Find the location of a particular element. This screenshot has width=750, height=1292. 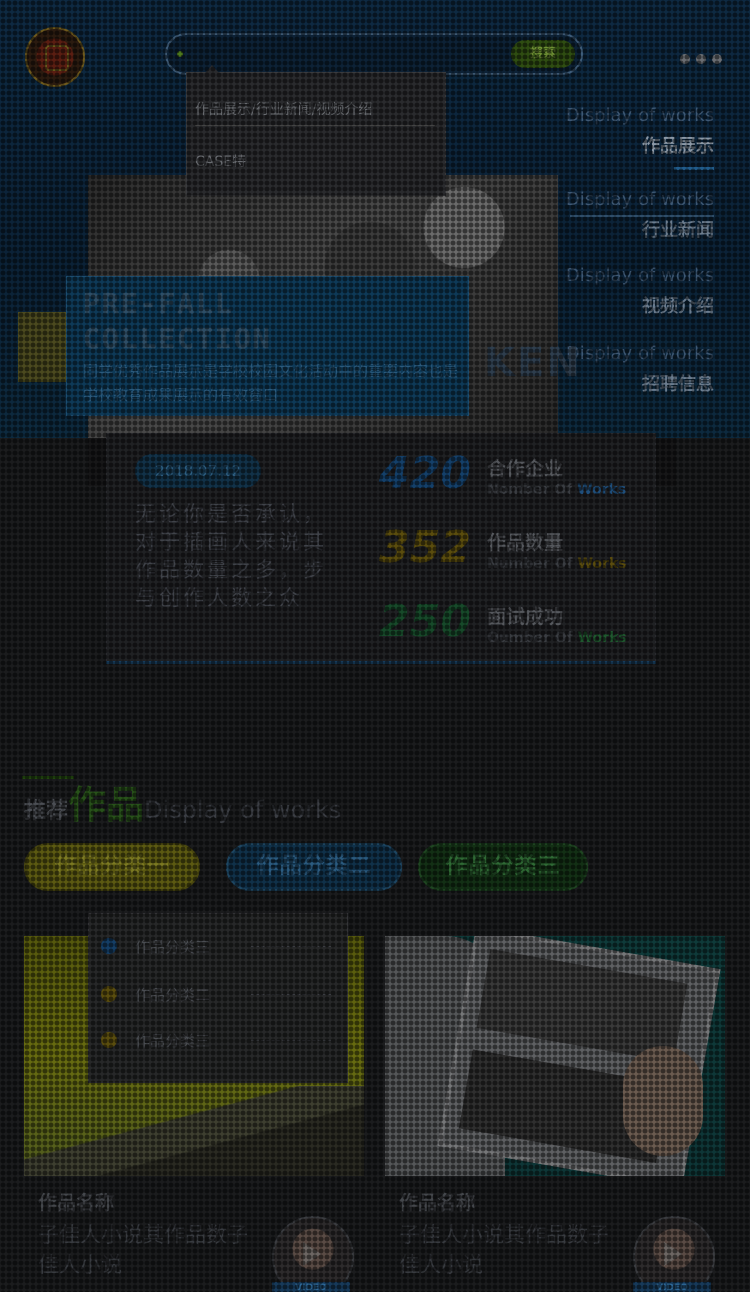

stat-number: 420 is located at coordinates (425, 473).